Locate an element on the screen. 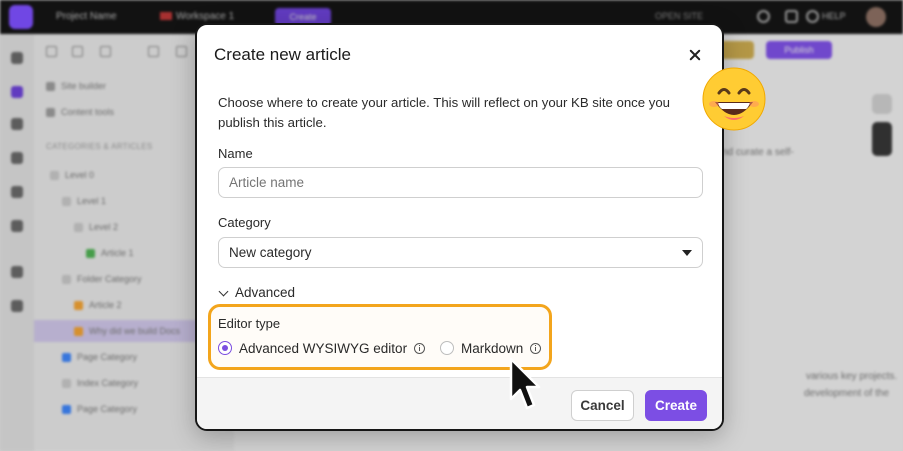 This screenshot has width=903, height=451. markdown-radio is located at coordinates (447, 348).